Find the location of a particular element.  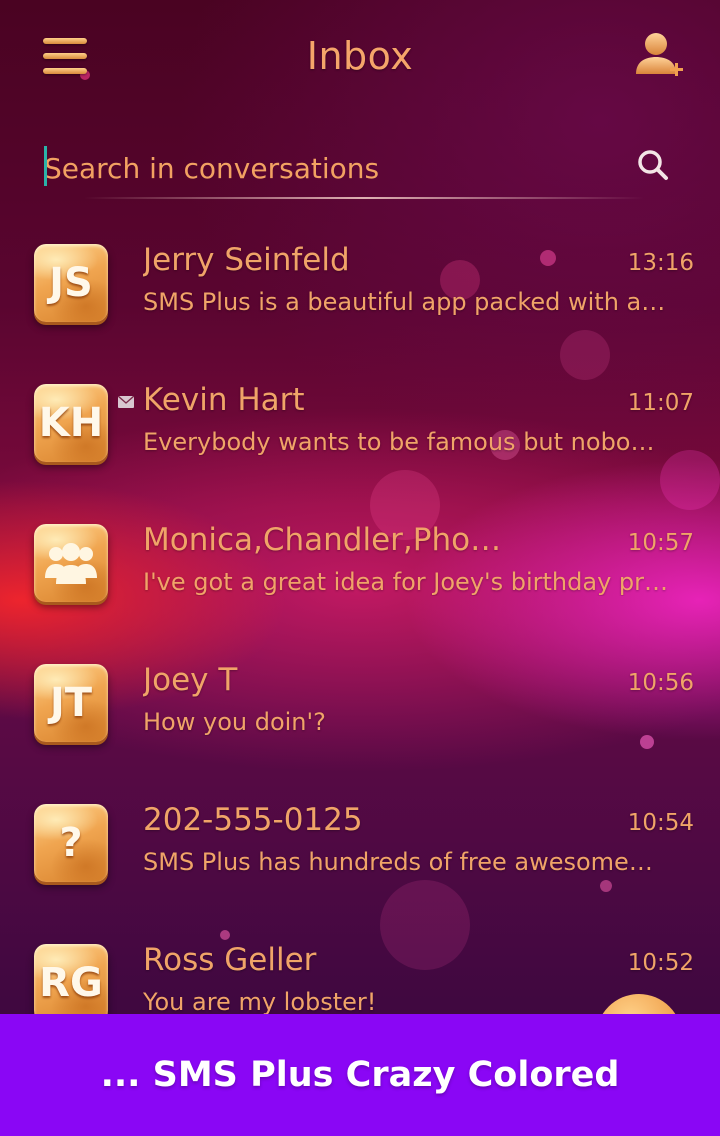

app-header: Inbox is located at coordinates (360, 57).